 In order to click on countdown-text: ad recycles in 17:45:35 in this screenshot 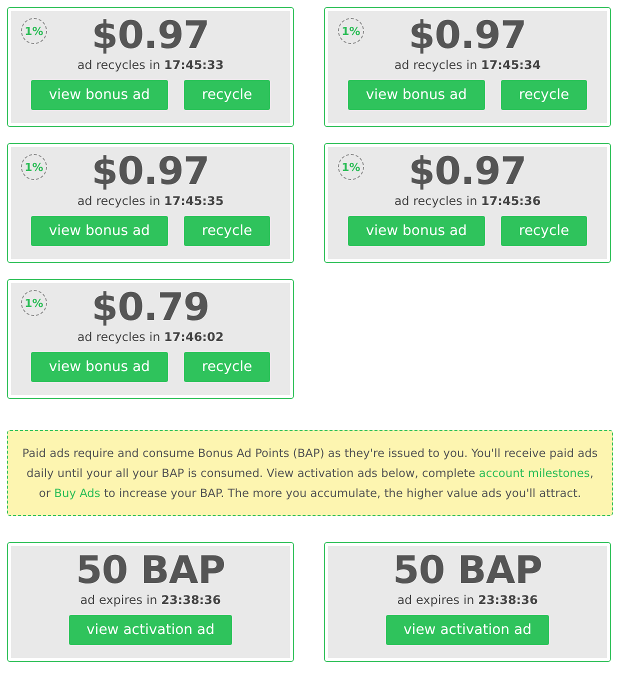, I will do `click(150, 201)`.